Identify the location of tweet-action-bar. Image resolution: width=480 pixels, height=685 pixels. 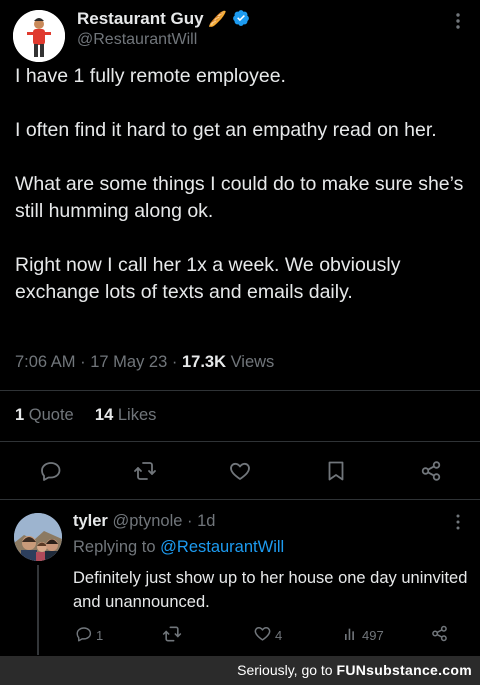
(240, 471).